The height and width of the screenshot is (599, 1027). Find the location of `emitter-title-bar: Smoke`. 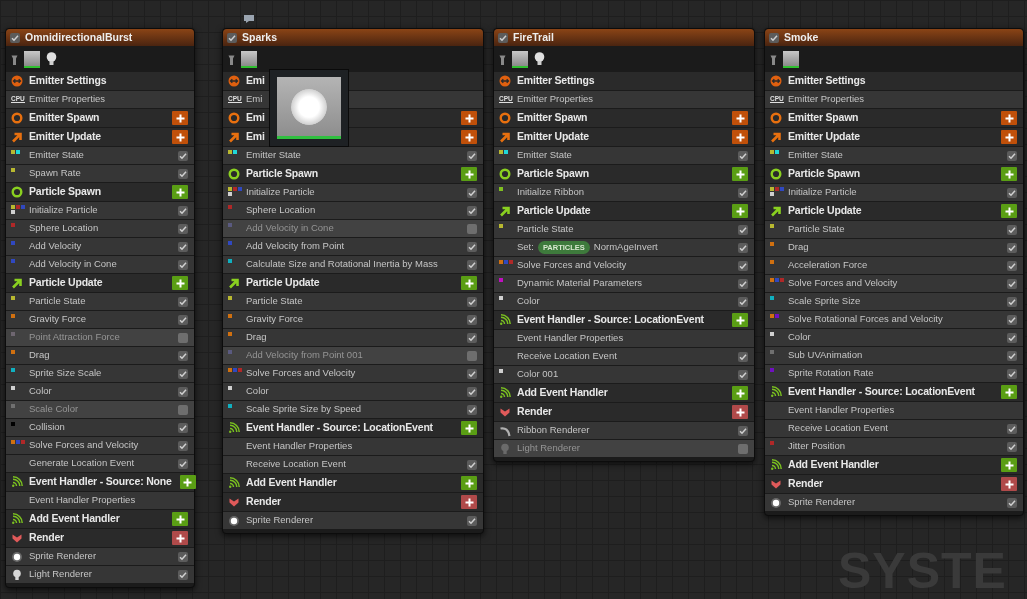

emitter-title-bar: Smoke is located at coordinates (894, 37).